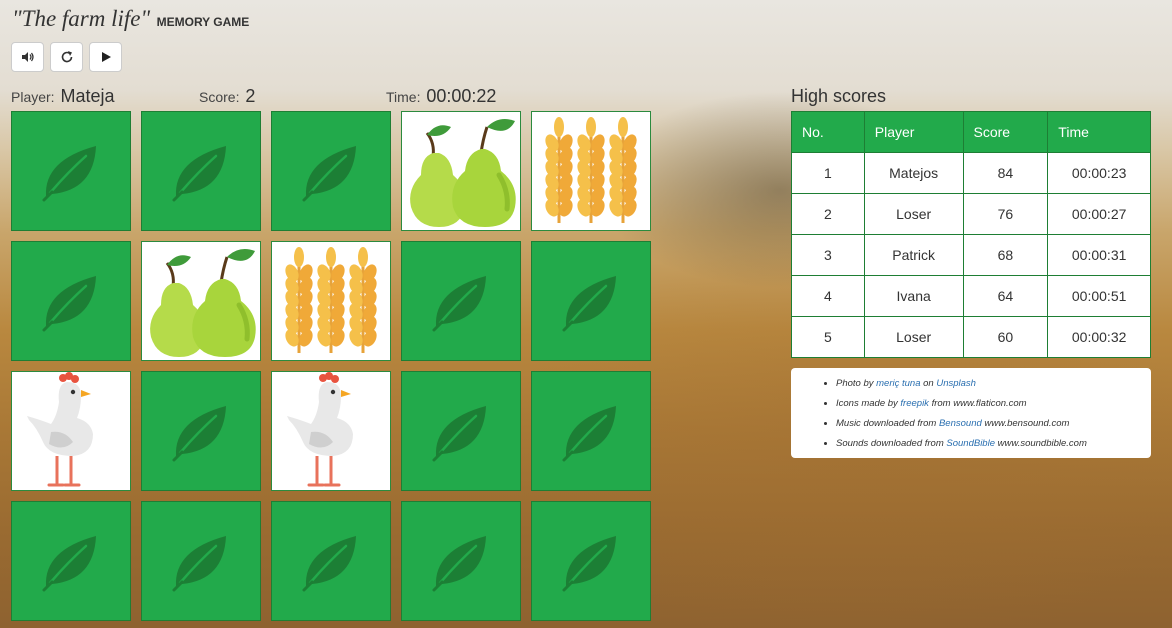 The width and height of the screenshot is (1172, 628). What do you see at coordinates (1041, 443) in the screenshot?
I see `credit-text: www.soundbible.com` at bounding box center [1041, 443].